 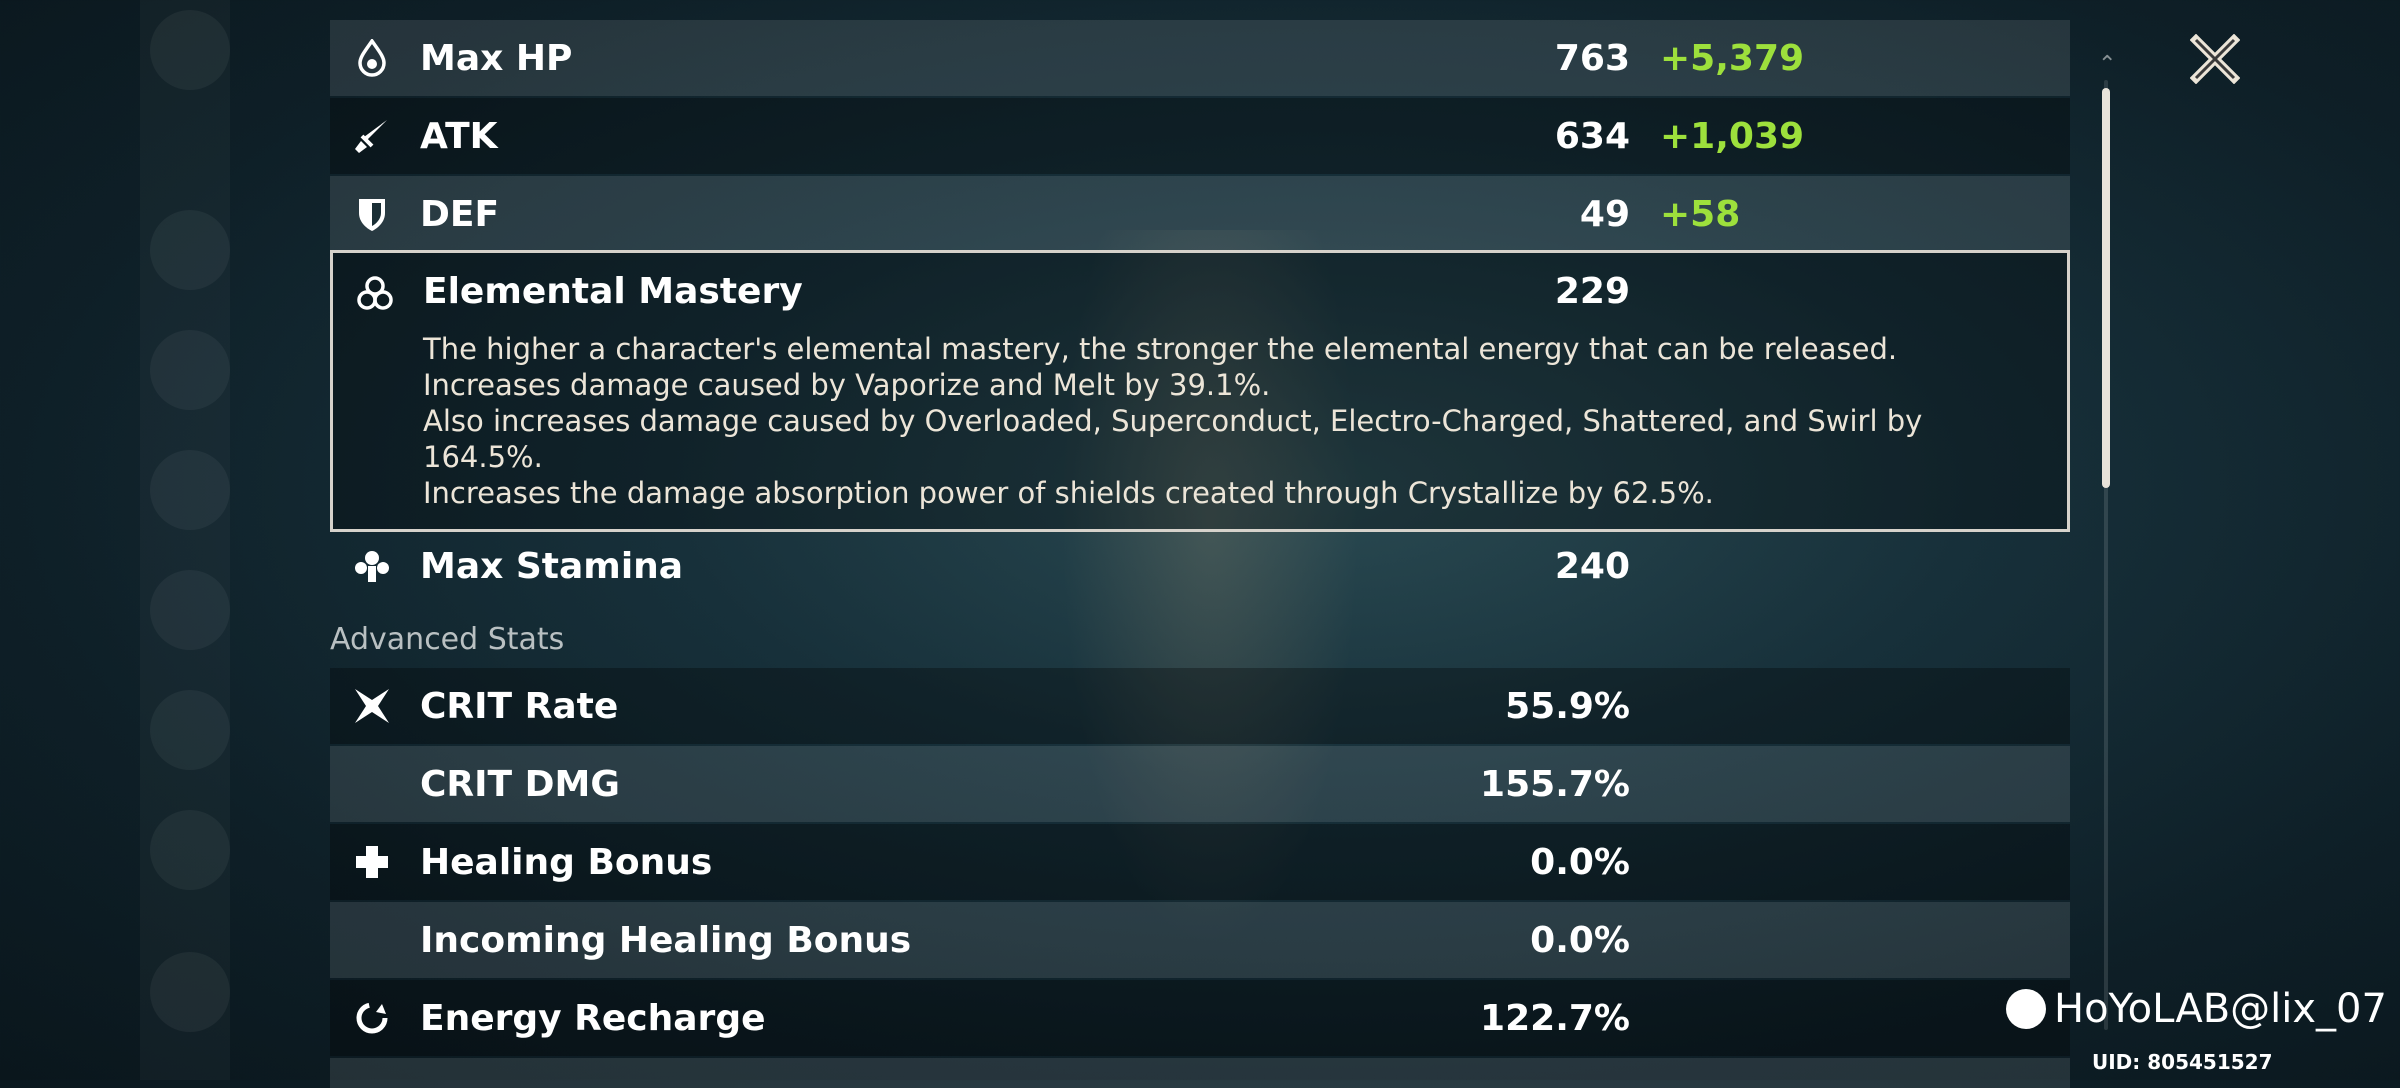 What do you see at coordinates (372, 706) in the screenshot?
I see `crit-star-icon` at bounding box center [372, 706].